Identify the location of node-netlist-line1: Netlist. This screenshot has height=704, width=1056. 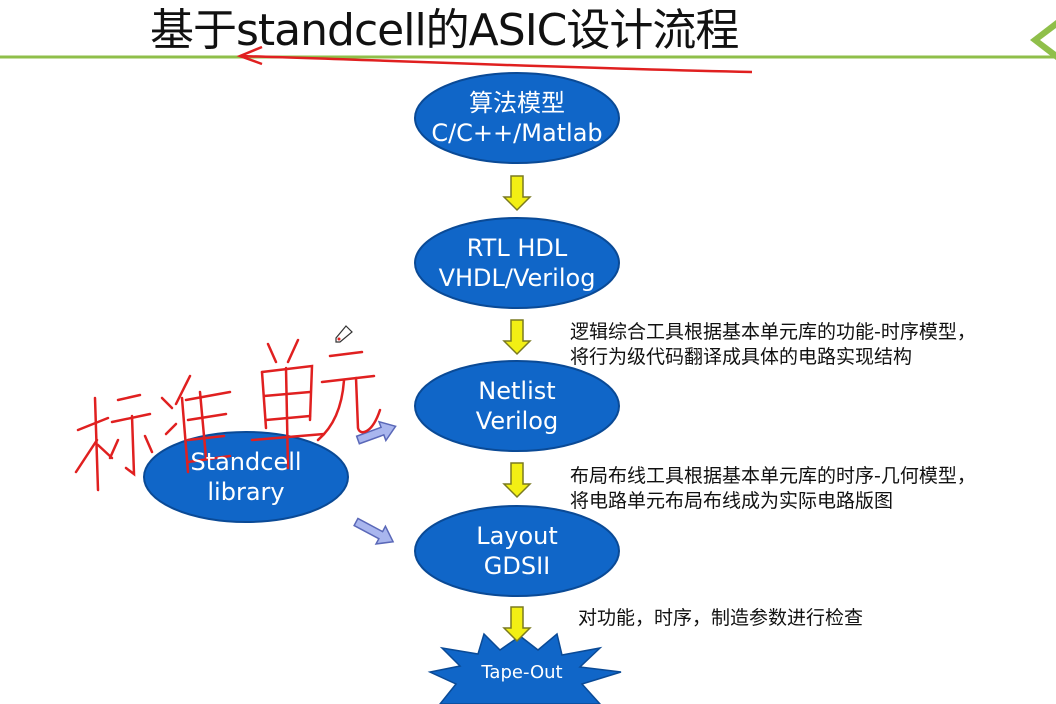
(517, 391).